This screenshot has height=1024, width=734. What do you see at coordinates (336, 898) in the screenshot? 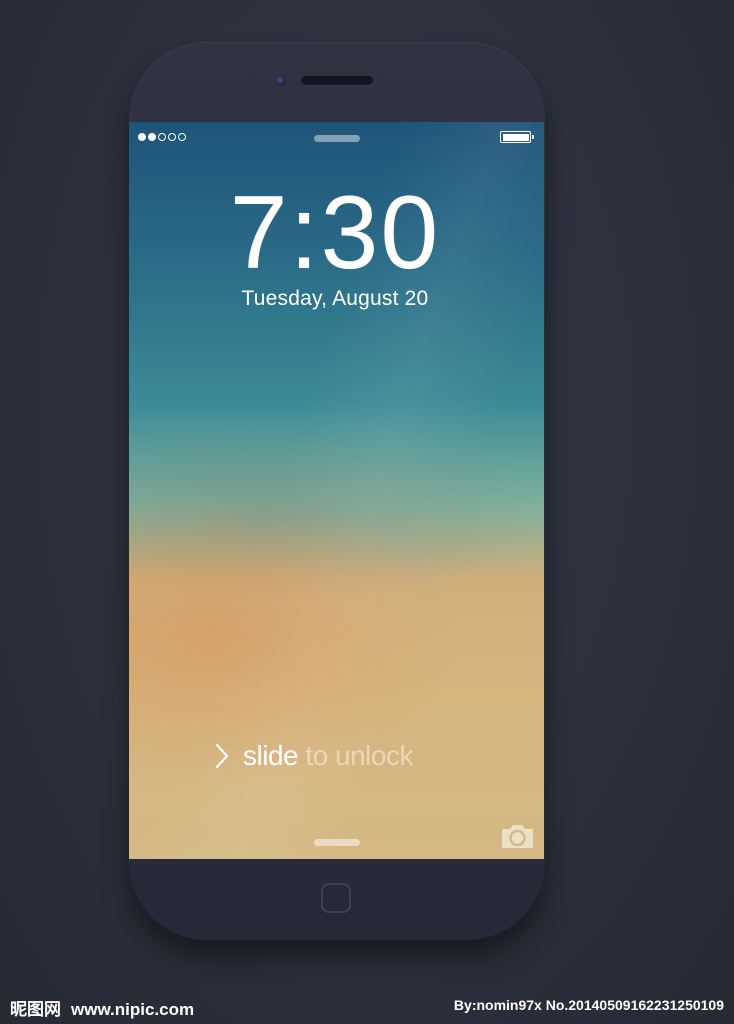
I see `home-button` at bounding box center [336, 898].